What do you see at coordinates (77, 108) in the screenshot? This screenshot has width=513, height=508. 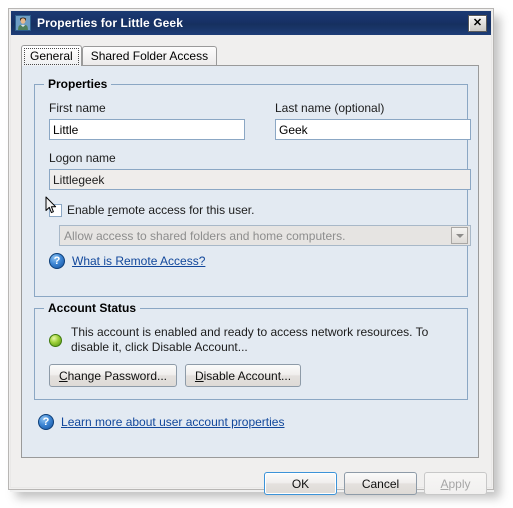 I see `first-name-label: First name` at bounding box center [77, 108].